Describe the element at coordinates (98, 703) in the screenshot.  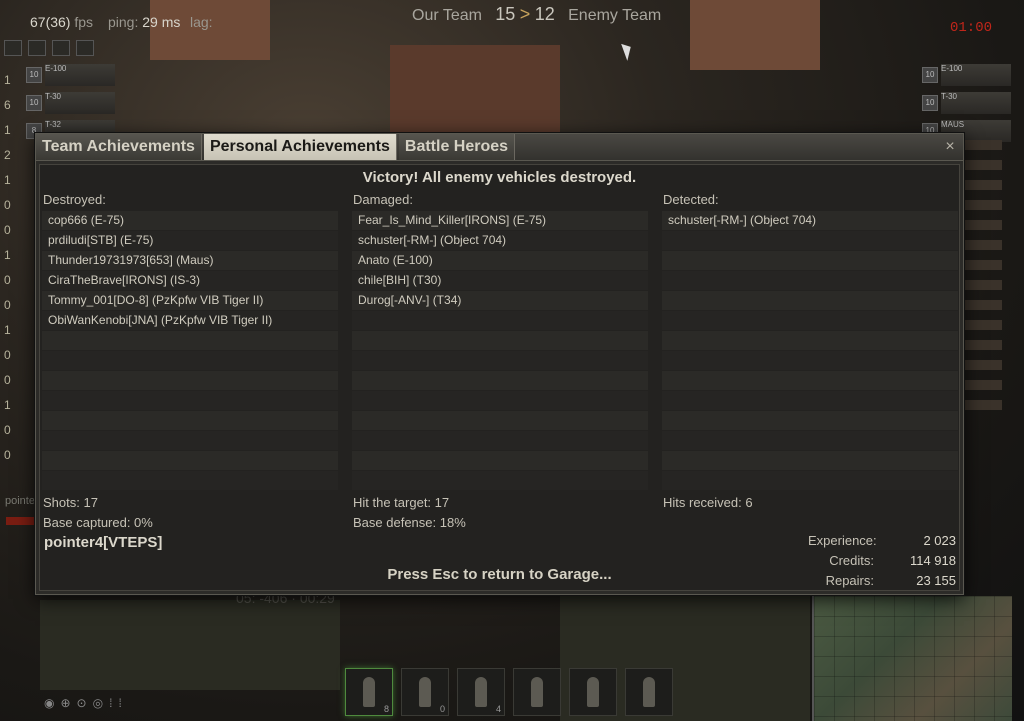
I see `headset-icon: ◎` at that location.